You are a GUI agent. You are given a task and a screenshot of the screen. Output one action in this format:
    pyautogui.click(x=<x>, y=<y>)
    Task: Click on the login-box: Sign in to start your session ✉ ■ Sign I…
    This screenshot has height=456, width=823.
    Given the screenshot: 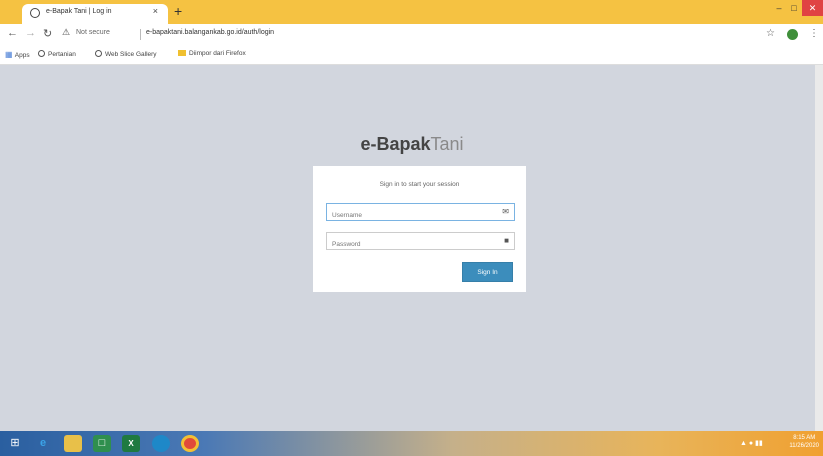 What is the action you would take?
    pyautogui.click(x=419, y=229)
    